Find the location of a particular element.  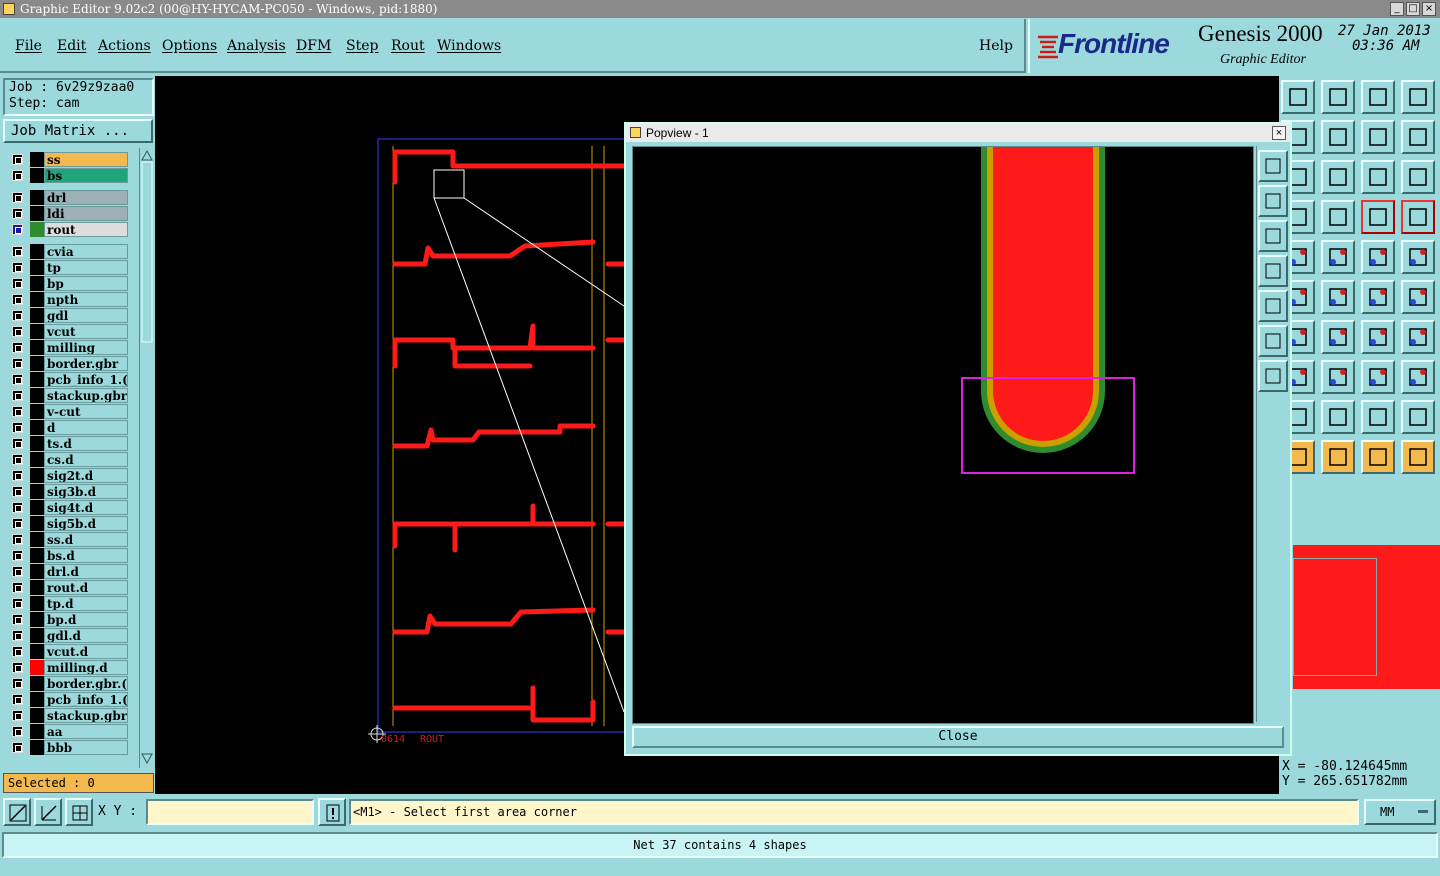

layer-down-button is located at coordinates (1338, 97).